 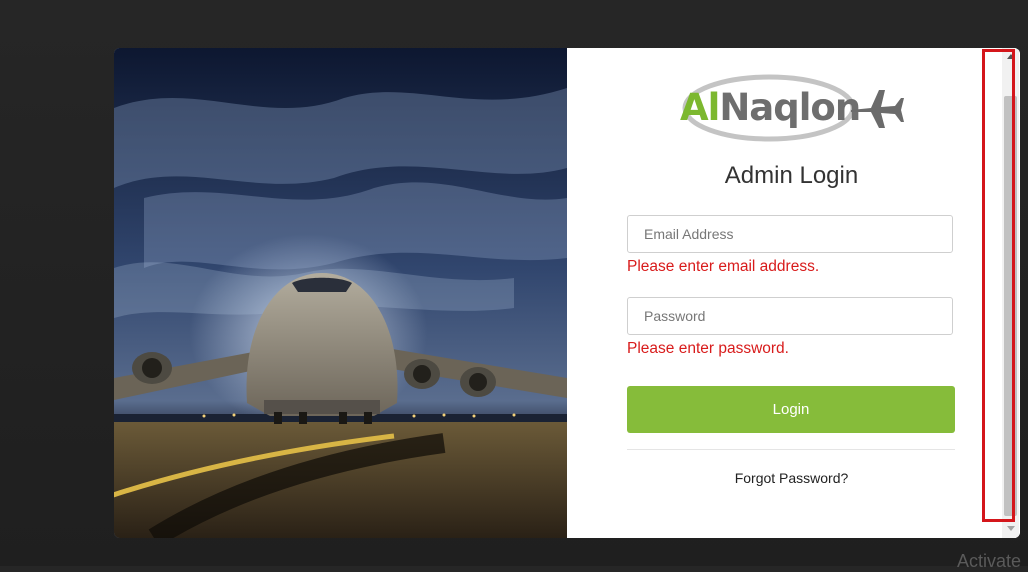 What do you see at coordinates (770, 107) in the screenshot?
I see `logo-wordmark: AlNaqlon` at bounding box center [770, 107].